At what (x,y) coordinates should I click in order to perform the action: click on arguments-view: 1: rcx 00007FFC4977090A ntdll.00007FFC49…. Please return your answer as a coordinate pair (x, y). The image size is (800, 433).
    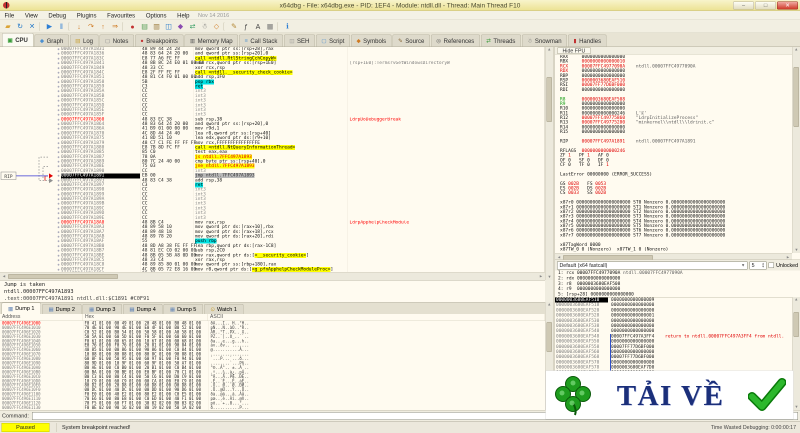
    Looking at the image, I should click on (677, 284).